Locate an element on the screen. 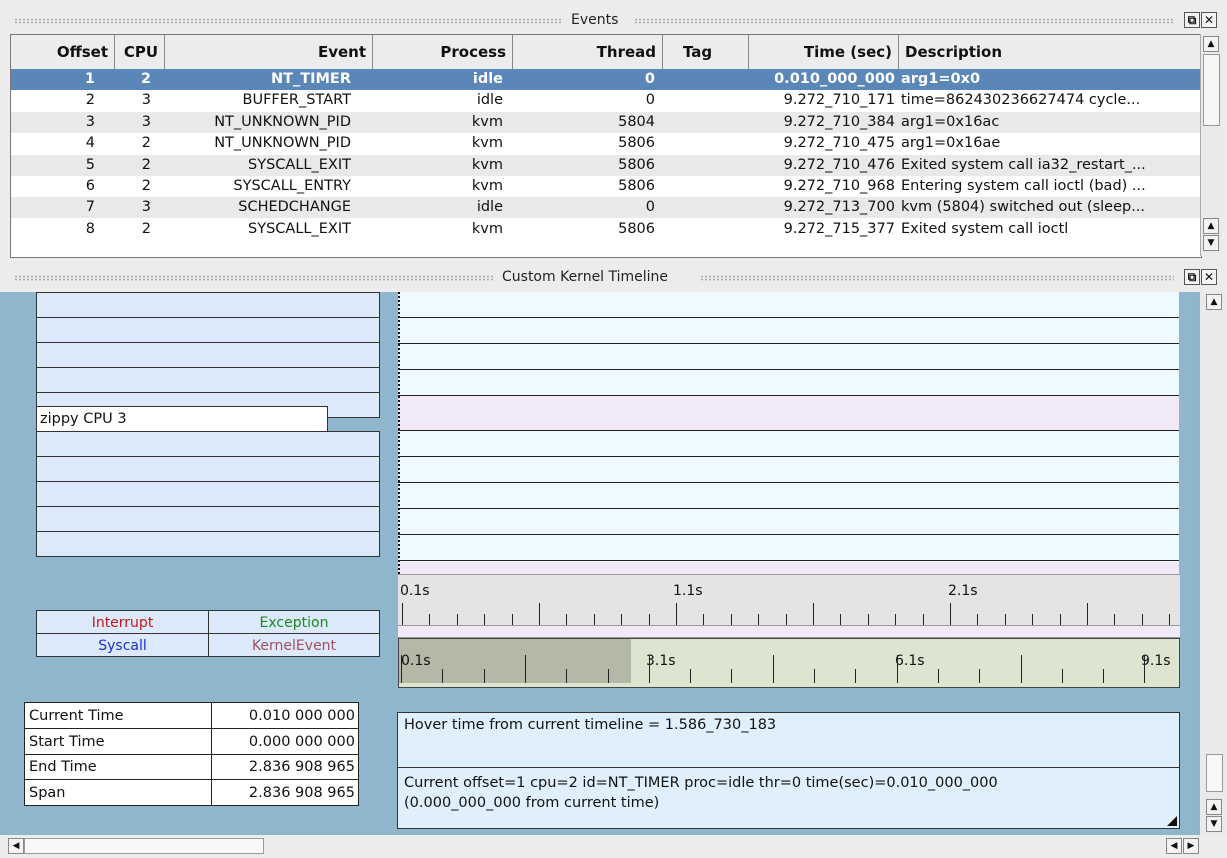 The width and height of the screenshot is (1227, 858). events-dock-title: Events is located at coordinates (595, 20).